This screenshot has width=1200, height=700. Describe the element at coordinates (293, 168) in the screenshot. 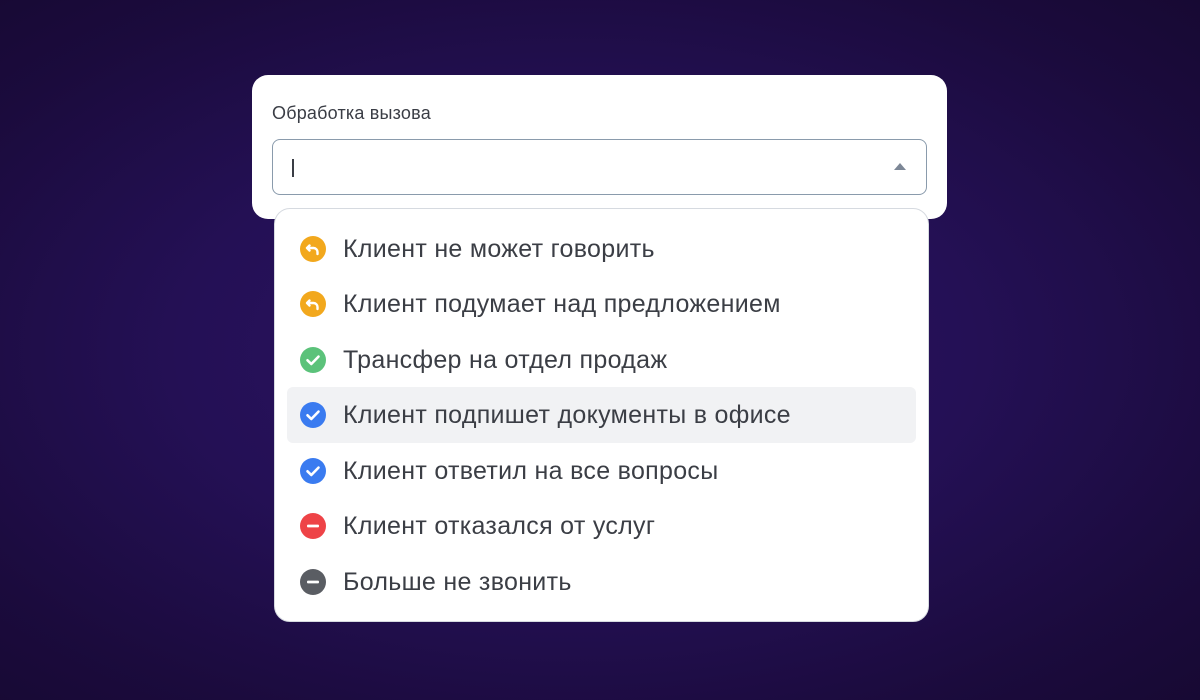

I see `text-cursor` at that location.